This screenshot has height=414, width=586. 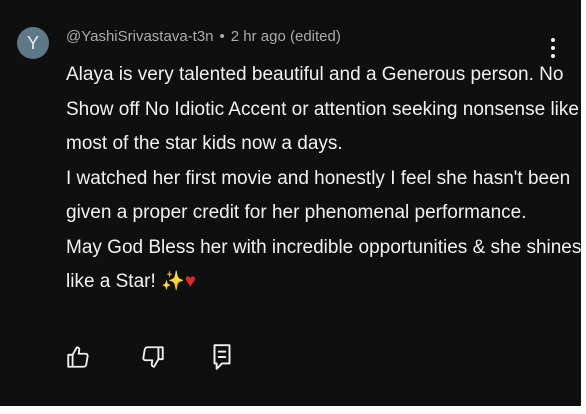 What do you see at coordinates (553, 48) in the screenshot?
I see `more-options-icon` at bounding box center [553, 48].